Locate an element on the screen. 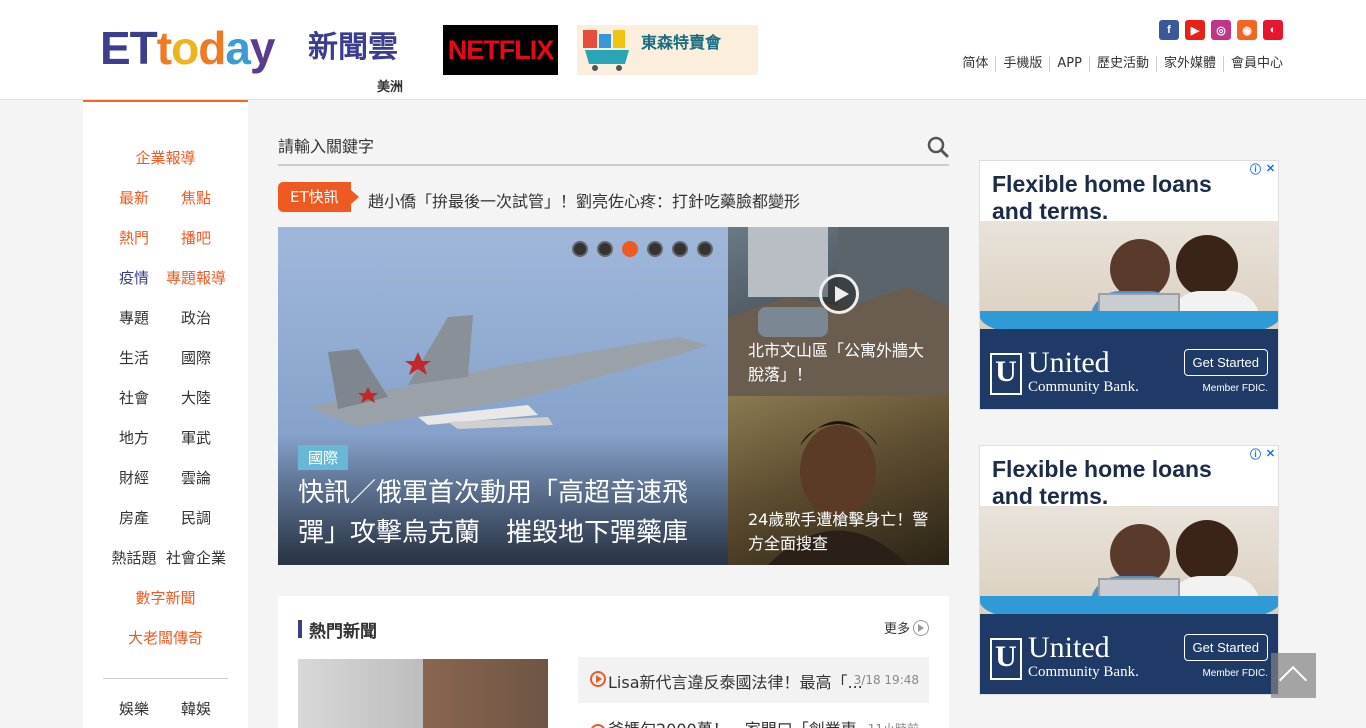  nav-app: APP is located at coordinates (1069, 64).